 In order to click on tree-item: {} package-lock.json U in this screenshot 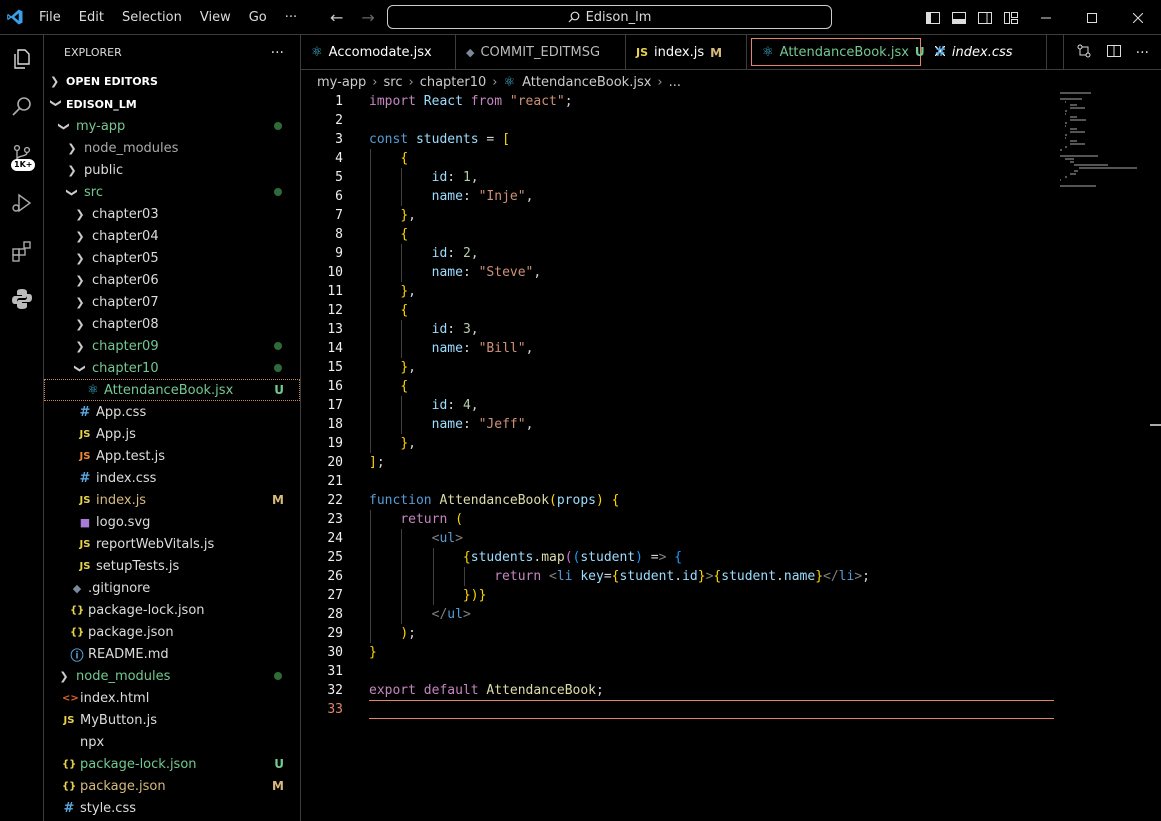, I will do `click(172, 764)`.